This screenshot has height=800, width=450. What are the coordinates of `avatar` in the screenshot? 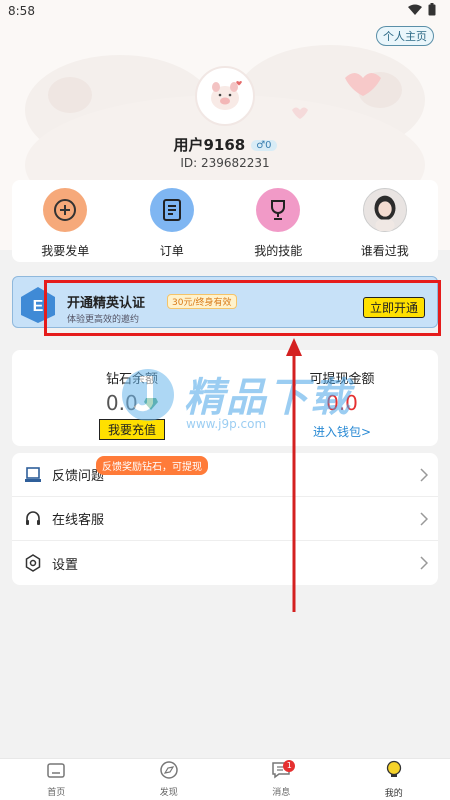 It's located at (225, 96).